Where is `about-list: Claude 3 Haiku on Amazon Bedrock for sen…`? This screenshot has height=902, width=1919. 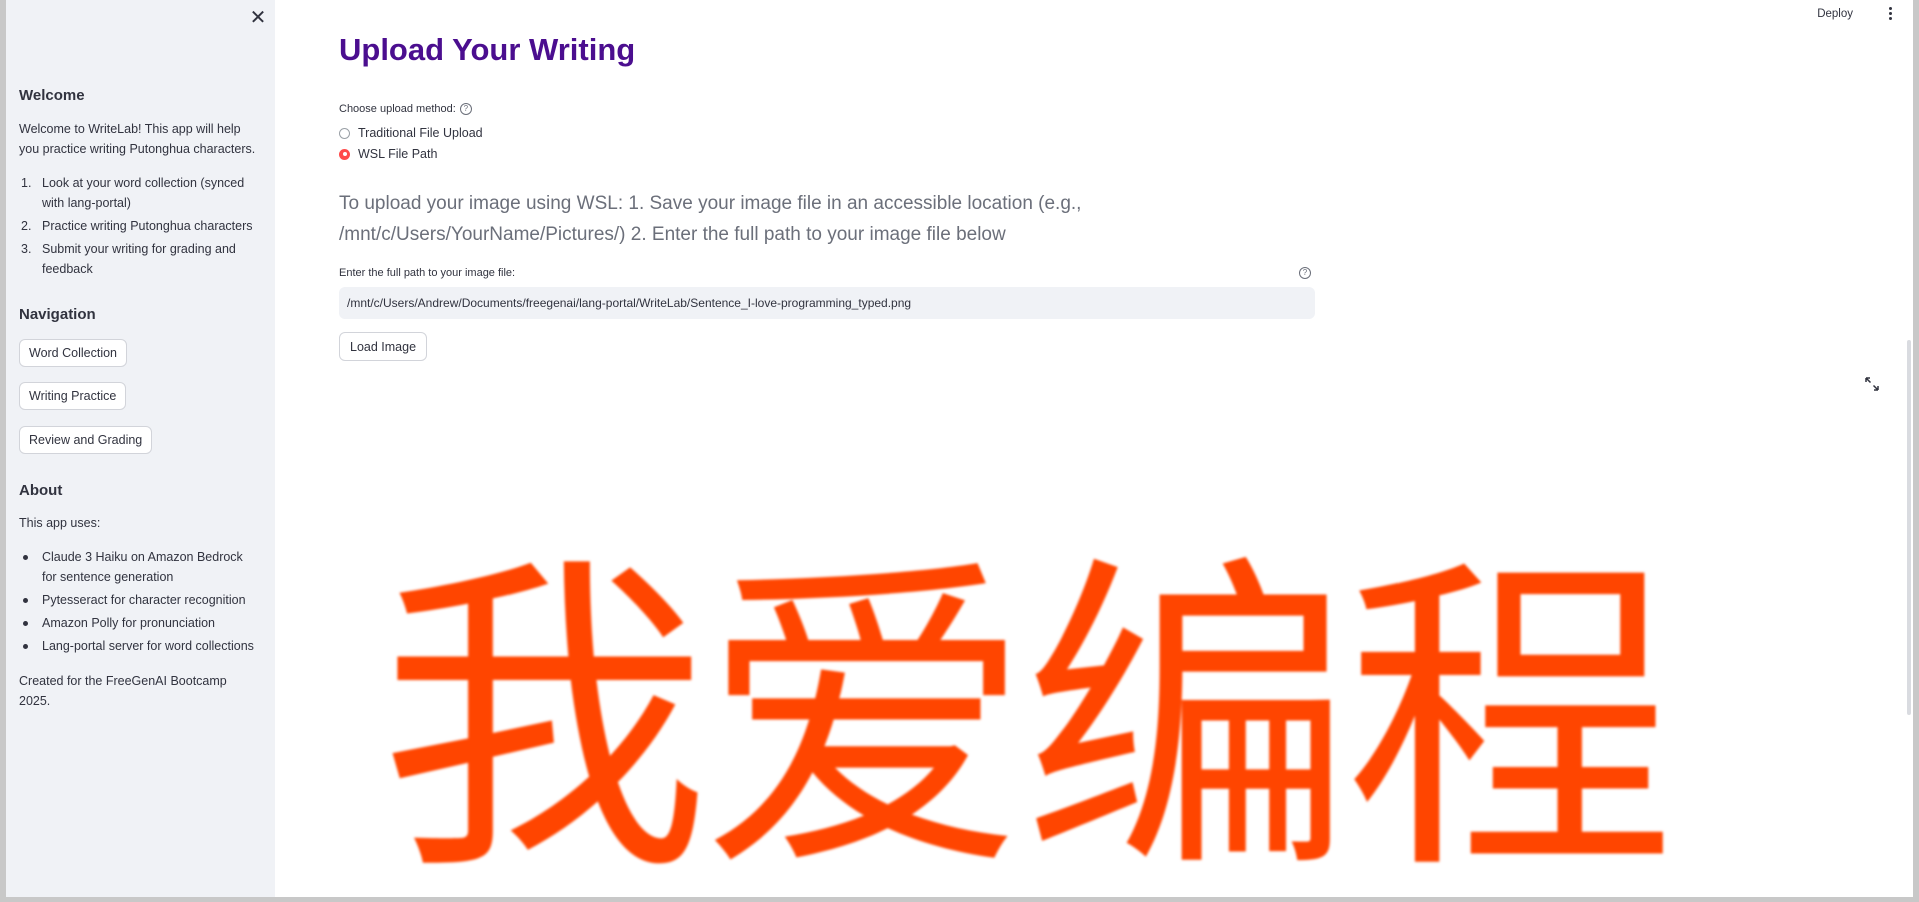
about-list: Claude 3 Haiku on Amazon Bedrock for sen… is located at coordinates (139, 603).